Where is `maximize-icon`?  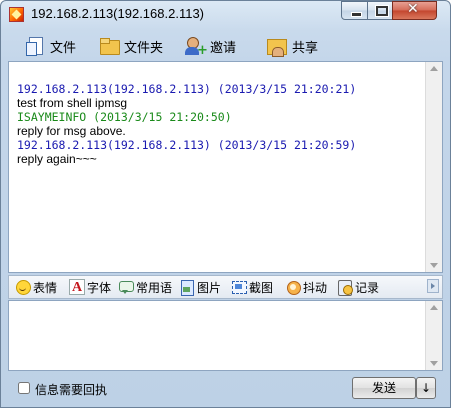
maximize-icon is located at coordinates (382, 11).